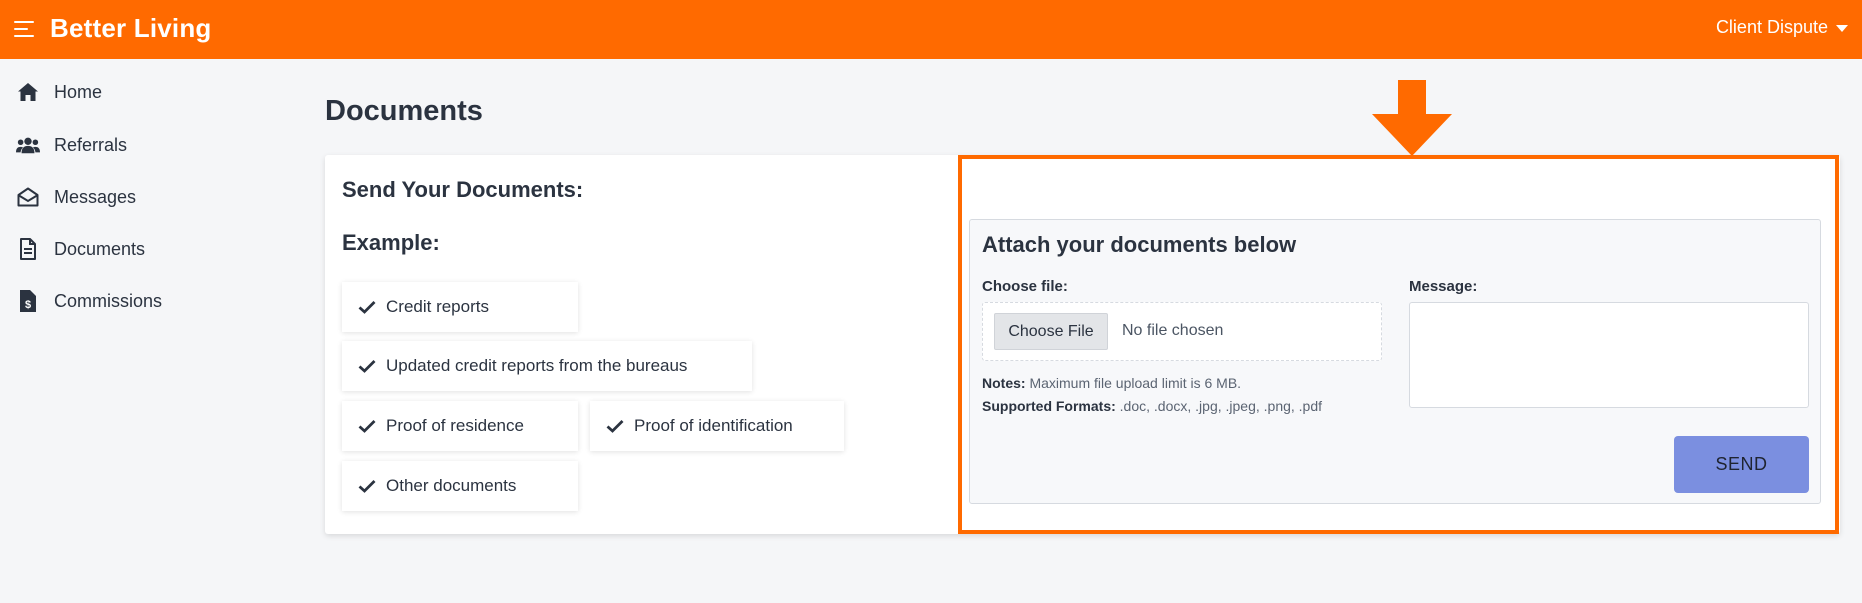 This screenshot has height=603, width=1862. I want to click on notes-text: Maximum file upload limit is 6 MB., so click(1135, 383).